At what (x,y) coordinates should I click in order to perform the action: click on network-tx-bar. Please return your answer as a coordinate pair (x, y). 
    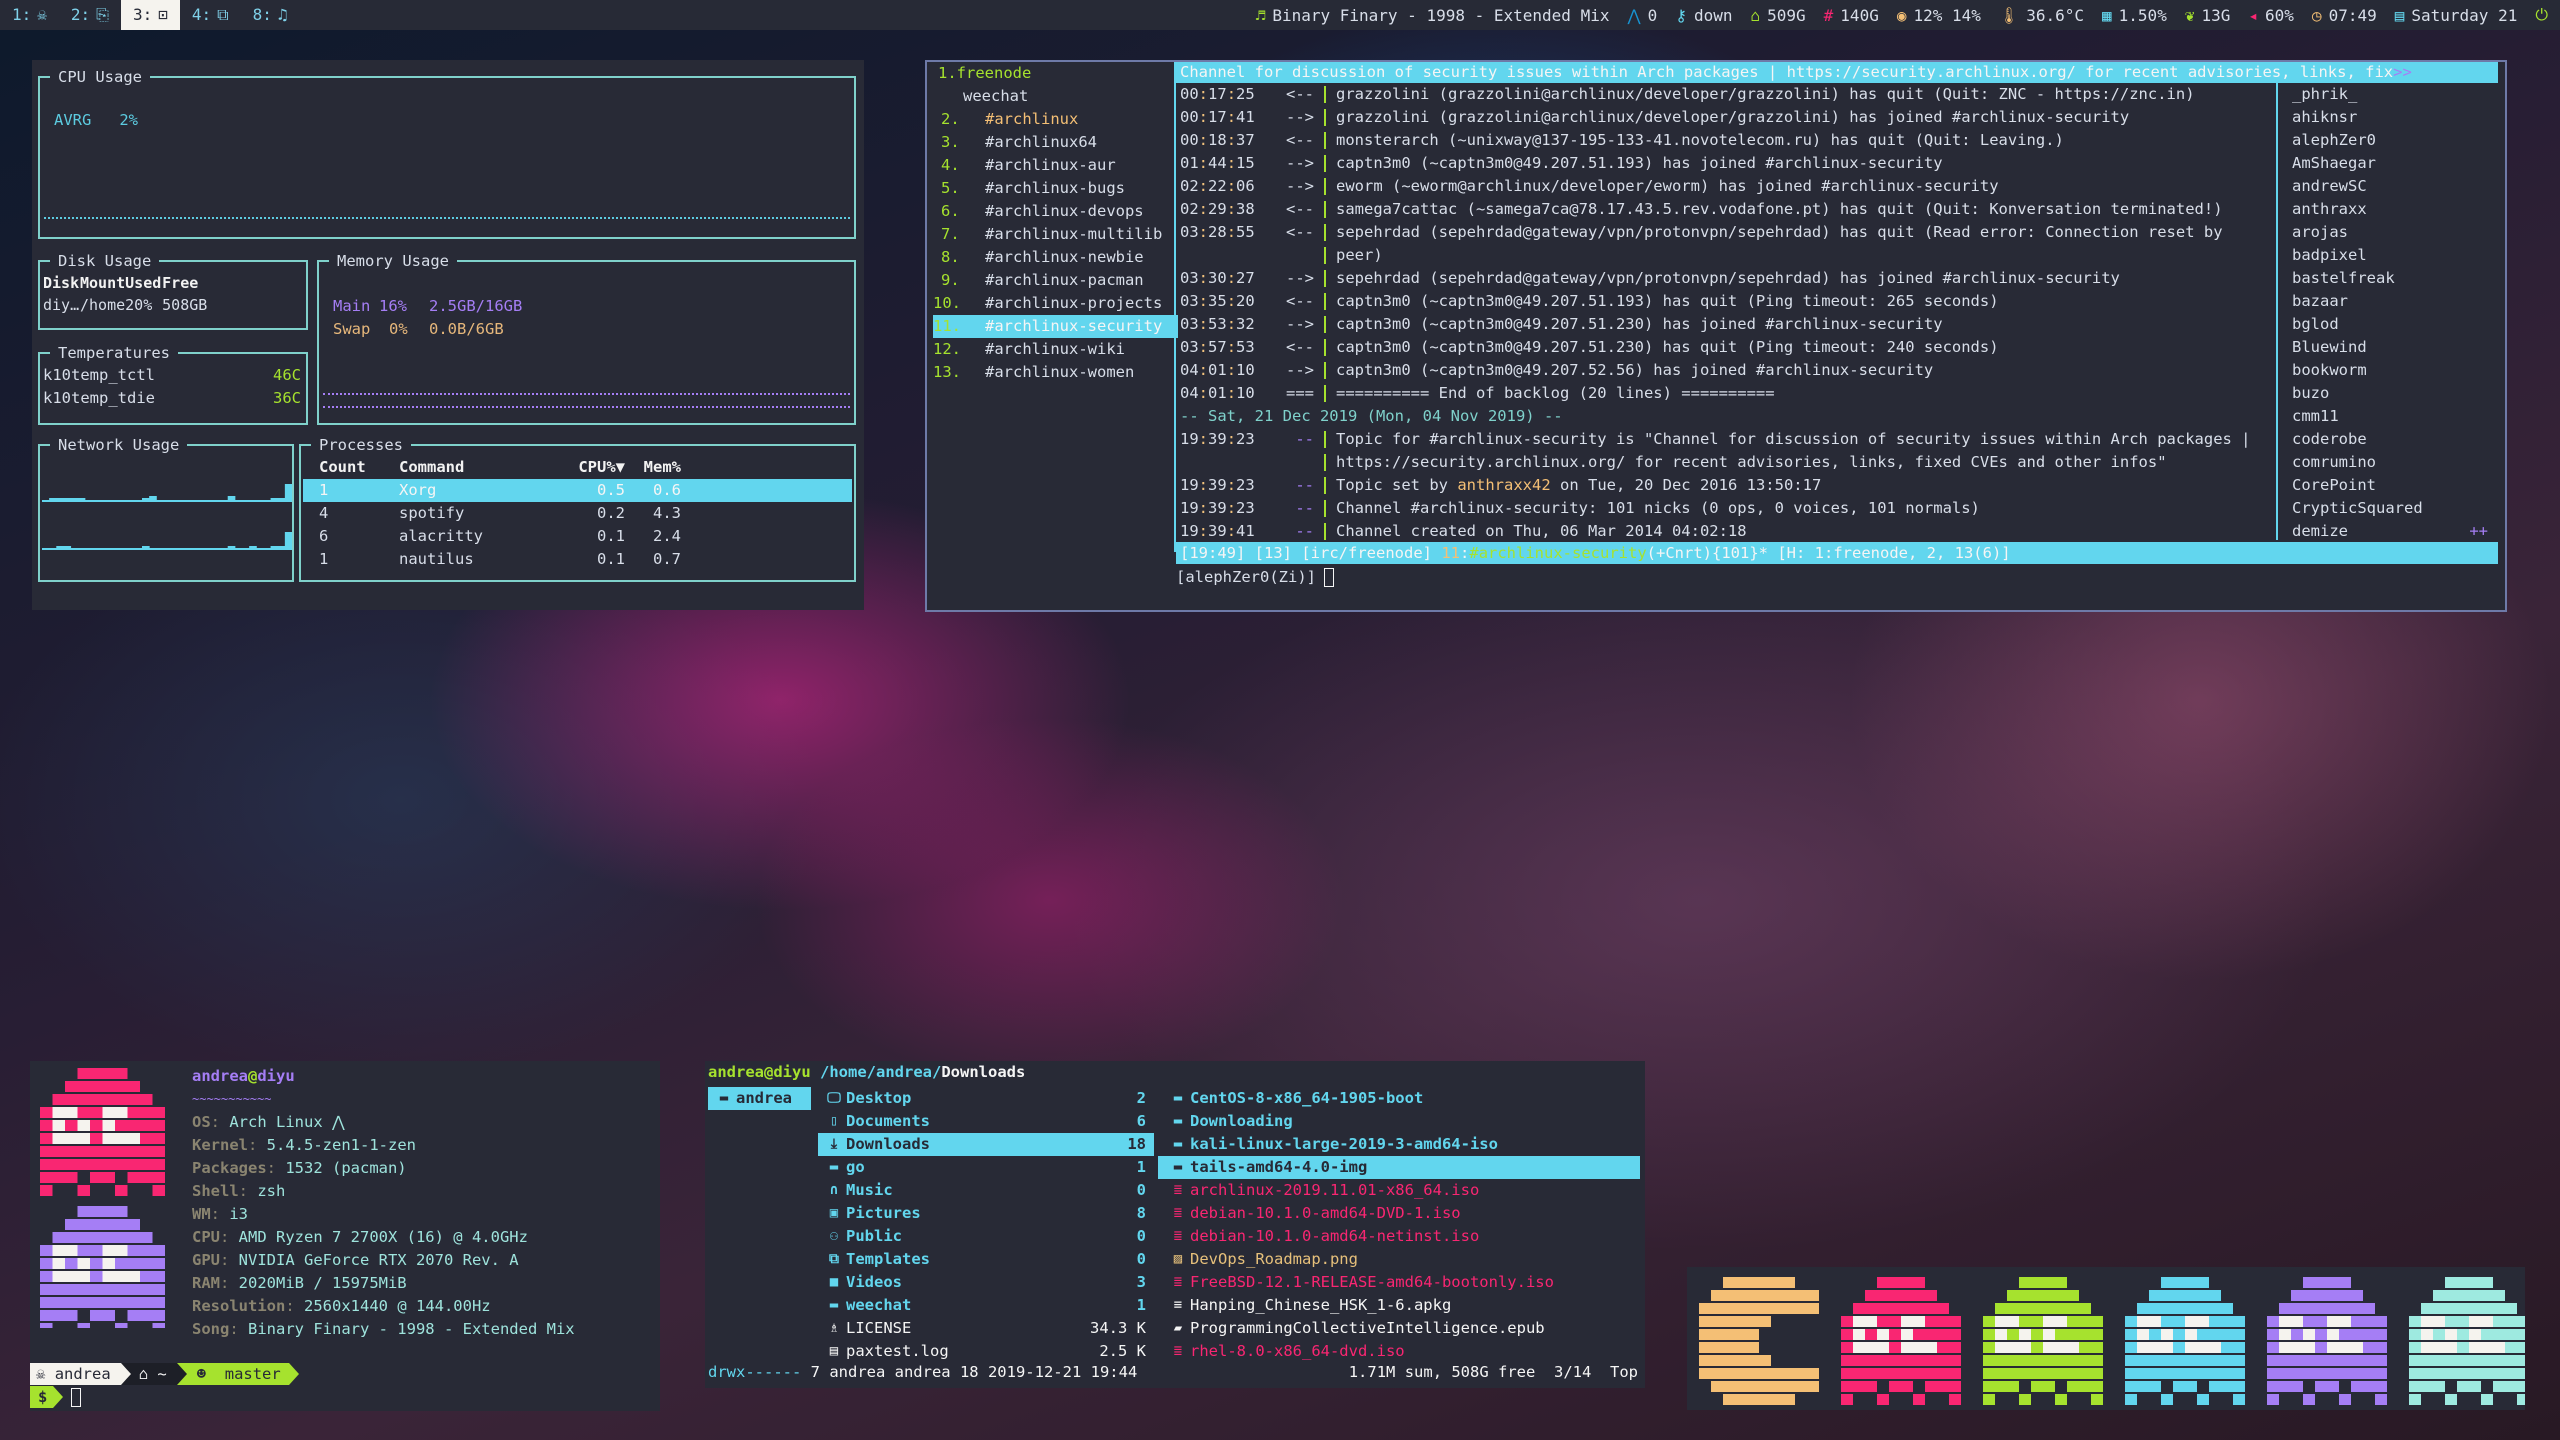
    Looking at the image, I should click on (138, 549).